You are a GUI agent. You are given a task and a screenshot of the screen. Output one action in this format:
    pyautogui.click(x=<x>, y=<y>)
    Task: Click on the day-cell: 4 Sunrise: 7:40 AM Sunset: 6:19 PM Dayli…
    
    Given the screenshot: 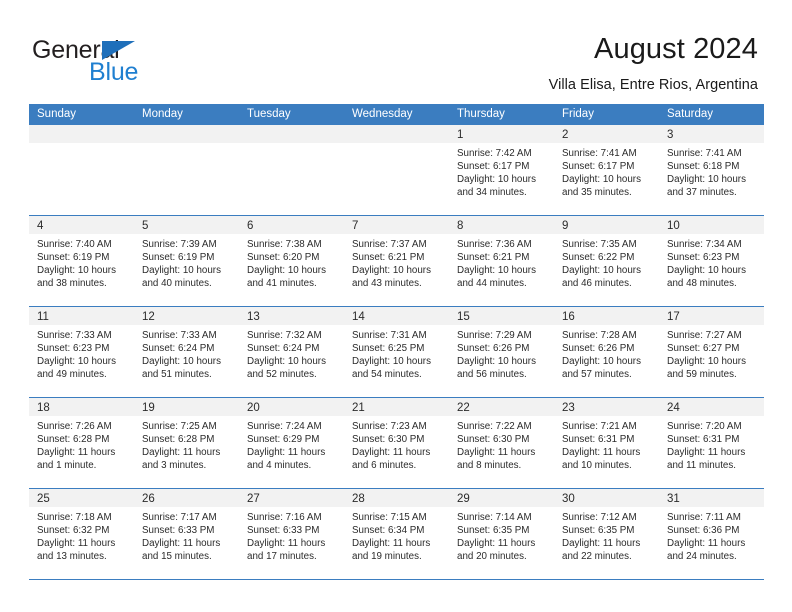 What is the action you would take?
    pyautogui.click(x=81, y=261)
    